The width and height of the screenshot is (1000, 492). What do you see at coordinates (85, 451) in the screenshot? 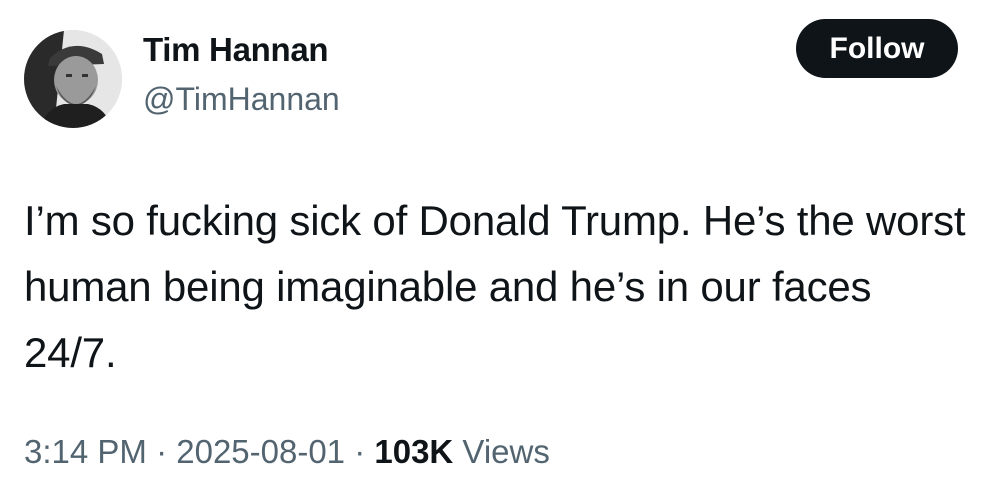
I see `tweet-time: 3:14 PM` at bounding box center [85, 451].